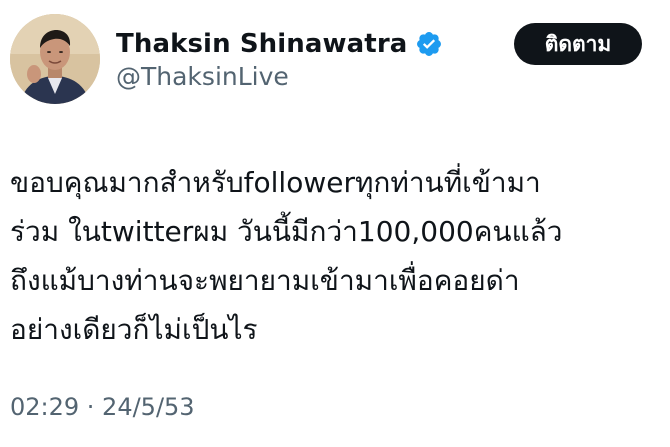 This screenshot has height=447, width=670. I want to click on profile-photo-icon, so click(55, 59).